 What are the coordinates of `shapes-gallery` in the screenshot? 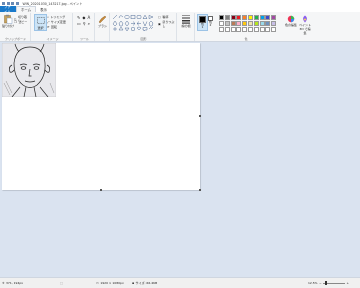 It's located at (134, 23).